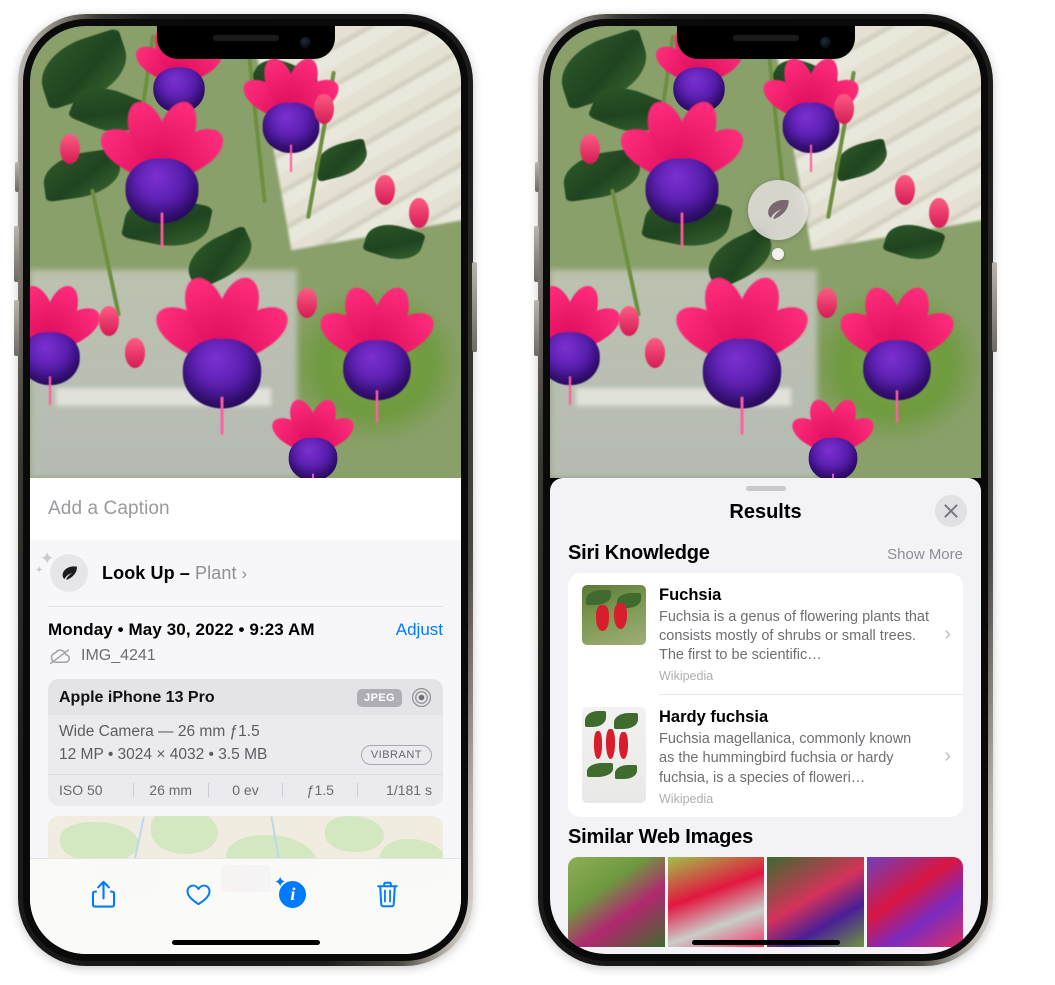  What do you see at coordinates (159, 731) in the screenshot?
I see `lens-info: Wide Camera — 26 mm ƒ1.5` at bounding box center [159, 731].